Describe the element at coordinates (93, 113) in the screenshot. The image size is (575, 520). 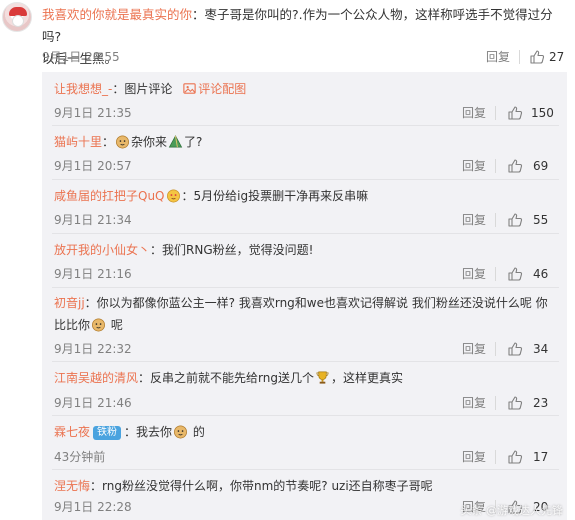
I see `sub-comment-time: 9月1日 21:35` at that location.